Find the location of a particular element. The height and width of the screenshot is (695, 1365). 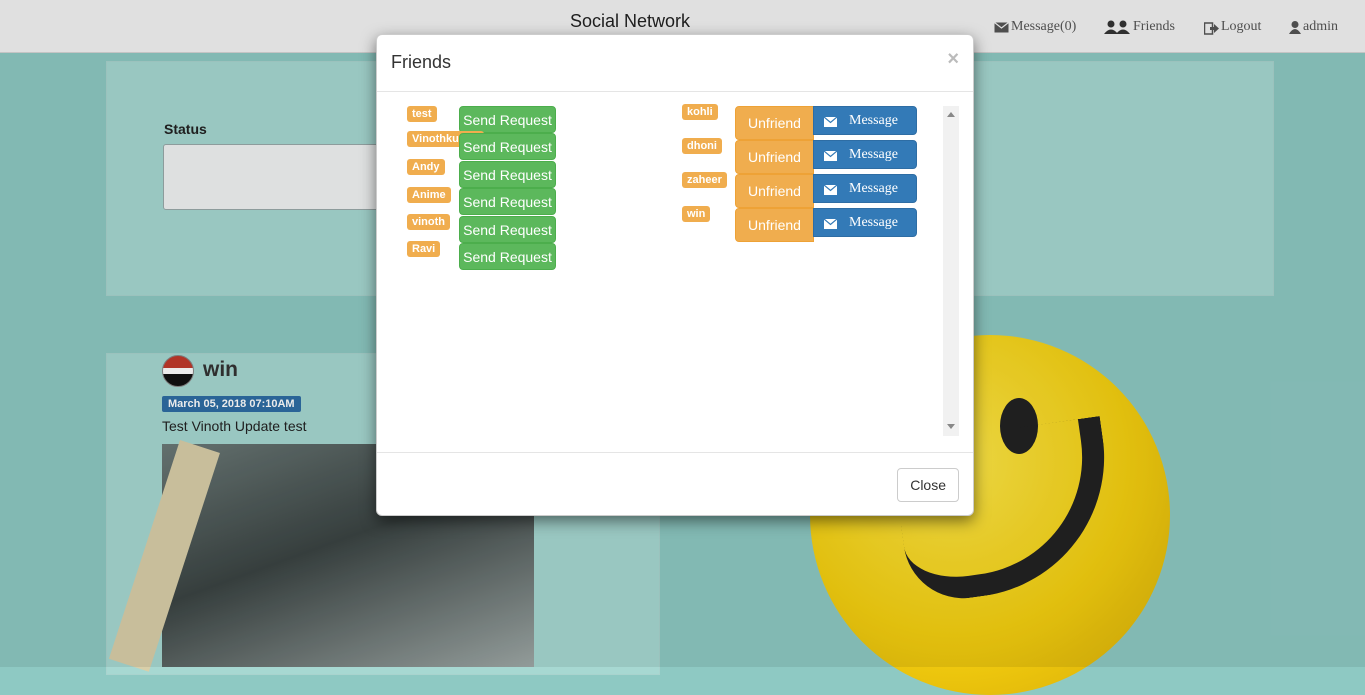

scroll-up-icon is located at coordinates (951, 114).